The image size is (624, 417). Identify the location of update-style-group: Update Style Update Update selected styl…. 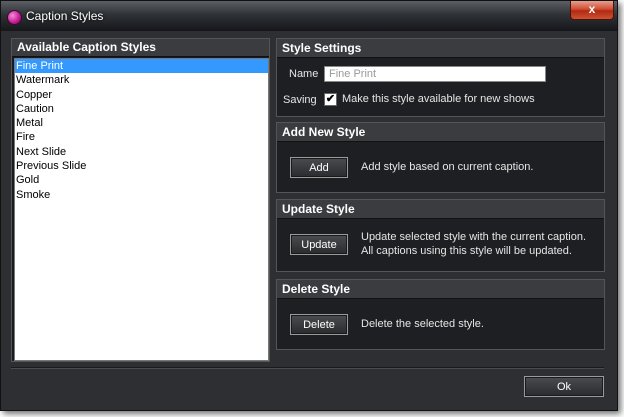
(440, 235).